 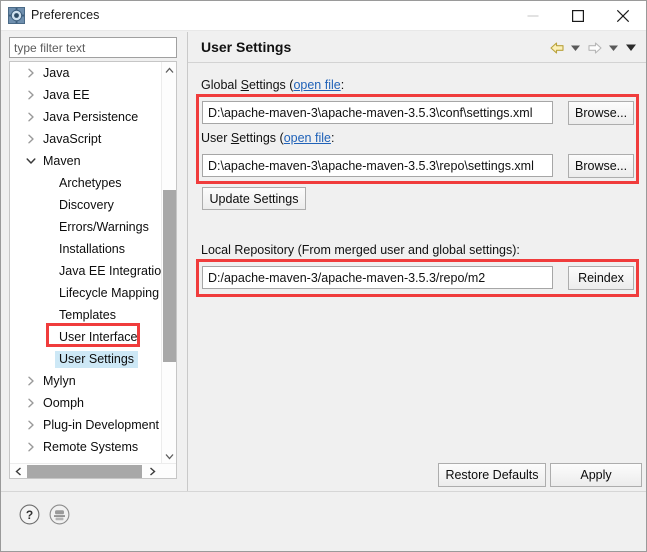 What do you see at coordinates (268, 138) in the screenshot?
I see `user-settings-label: User Settings (open file:` at bounding box center [268, 138].